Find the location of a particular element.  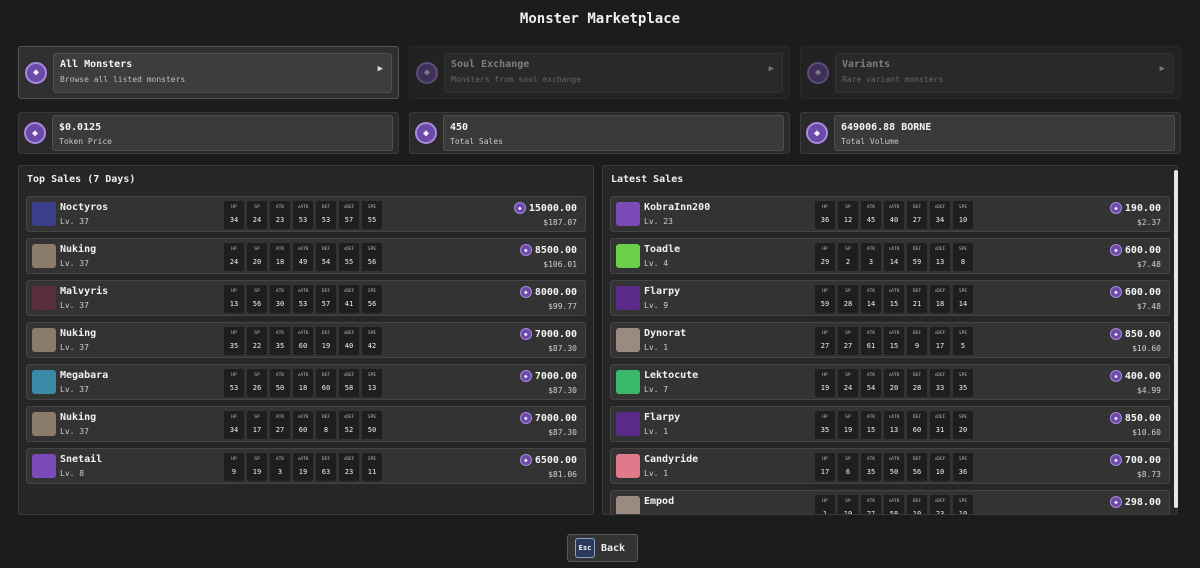

stat-value: 35 is located at coordinates (280, 346).